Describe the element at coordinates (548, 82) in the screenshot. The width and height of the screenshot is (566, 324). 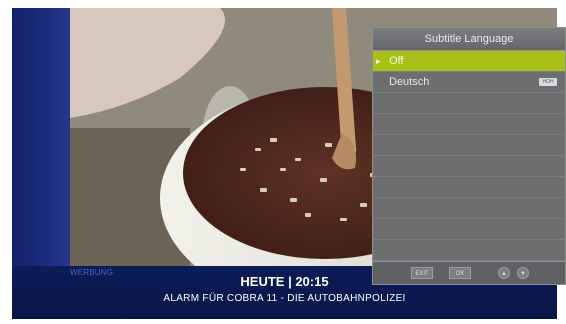
I see `hearing-impaired-badge: HOH` at that location.